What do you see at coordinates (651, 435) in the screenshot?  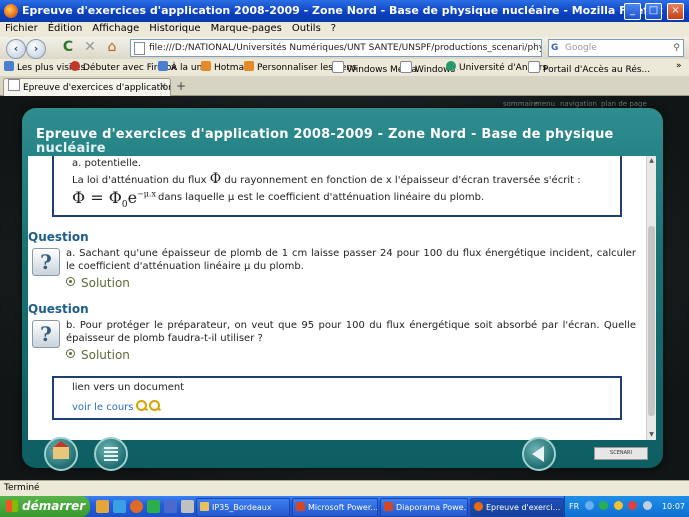 I see `scroll-down-icon: ▼` at bounding box center [651, 435].